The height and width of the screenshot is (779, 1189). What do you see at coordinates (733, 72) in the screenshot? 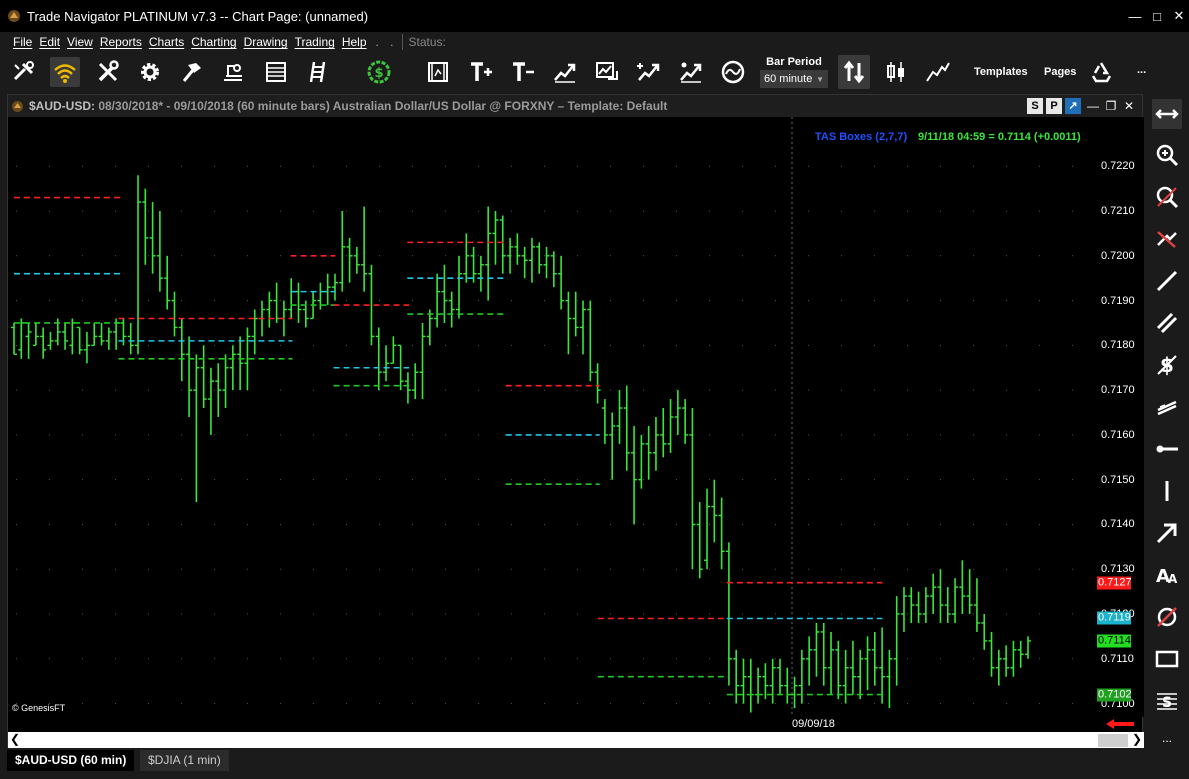
I see `chart-wave-icon` at bounding box center [733, 72].